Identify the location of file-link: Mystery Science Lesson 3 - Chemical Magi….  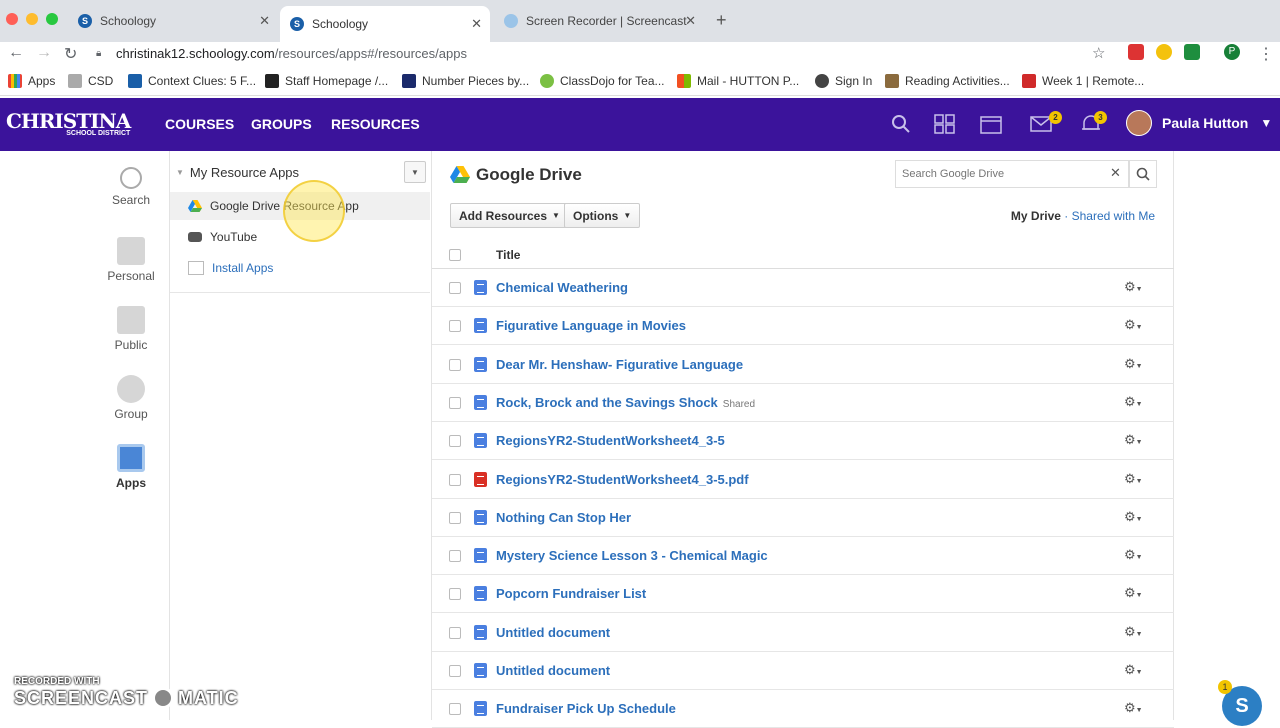
(632, 555).